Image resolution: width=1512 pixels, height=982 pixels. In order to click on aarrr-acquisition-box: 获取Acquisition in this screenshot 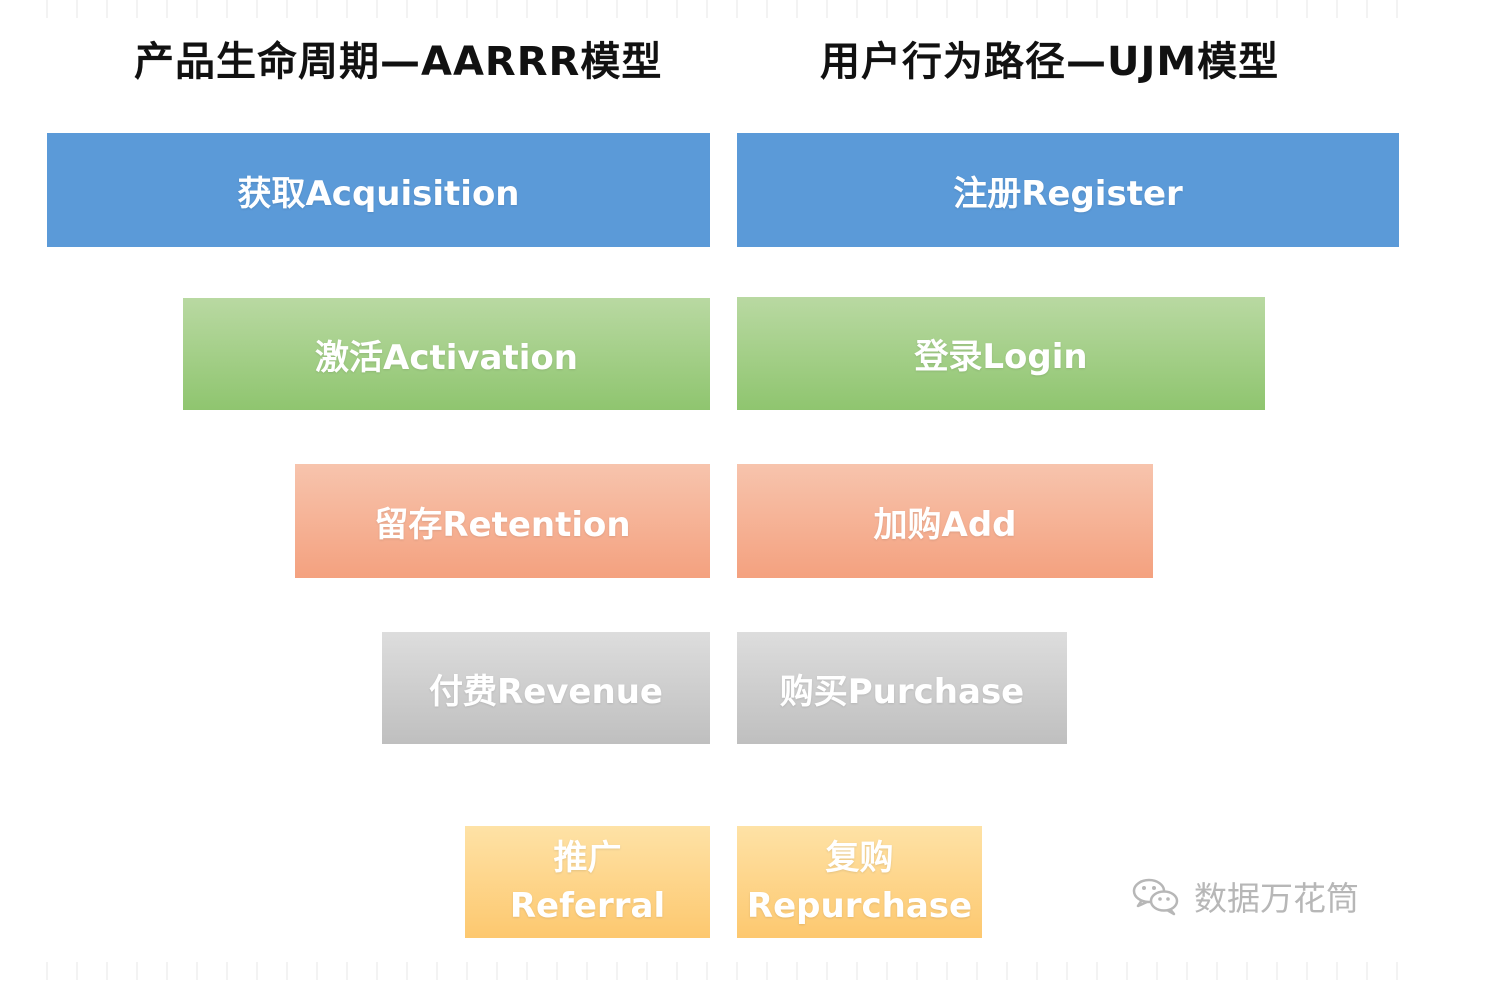, I will do `click(378, 190)`.